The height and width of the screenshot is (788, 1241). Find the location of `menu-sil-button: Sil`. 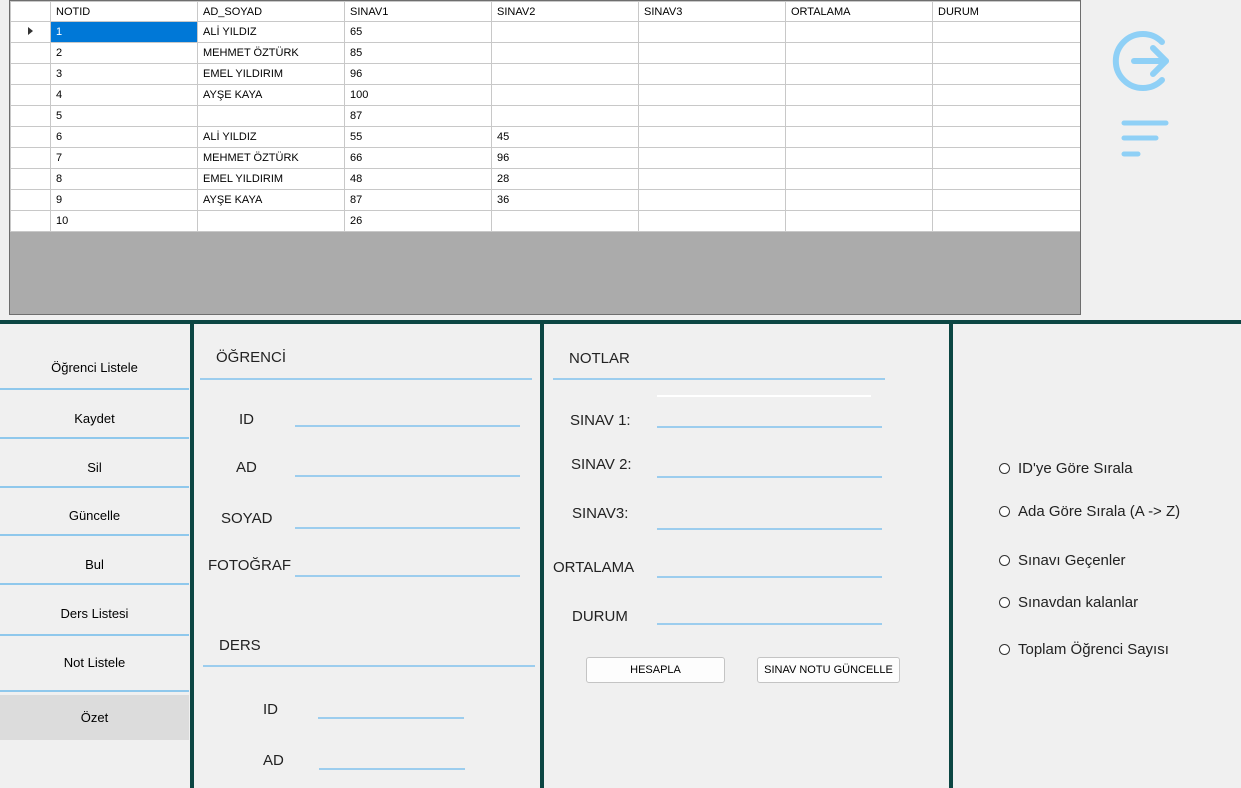

menu-sil-button: Sil is located at coordinates (94, 466).